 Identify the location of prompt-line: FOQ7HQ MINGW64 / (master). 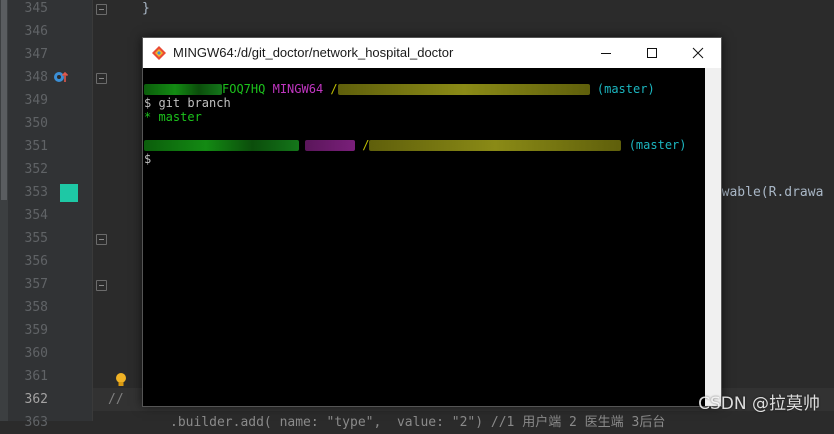
(399, 89).